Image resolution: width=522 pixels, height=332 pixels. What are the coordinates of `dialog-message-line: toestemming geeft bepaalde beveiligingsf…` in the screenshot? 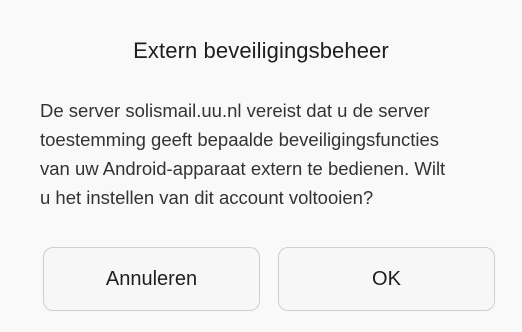 It's located at (240, 139).